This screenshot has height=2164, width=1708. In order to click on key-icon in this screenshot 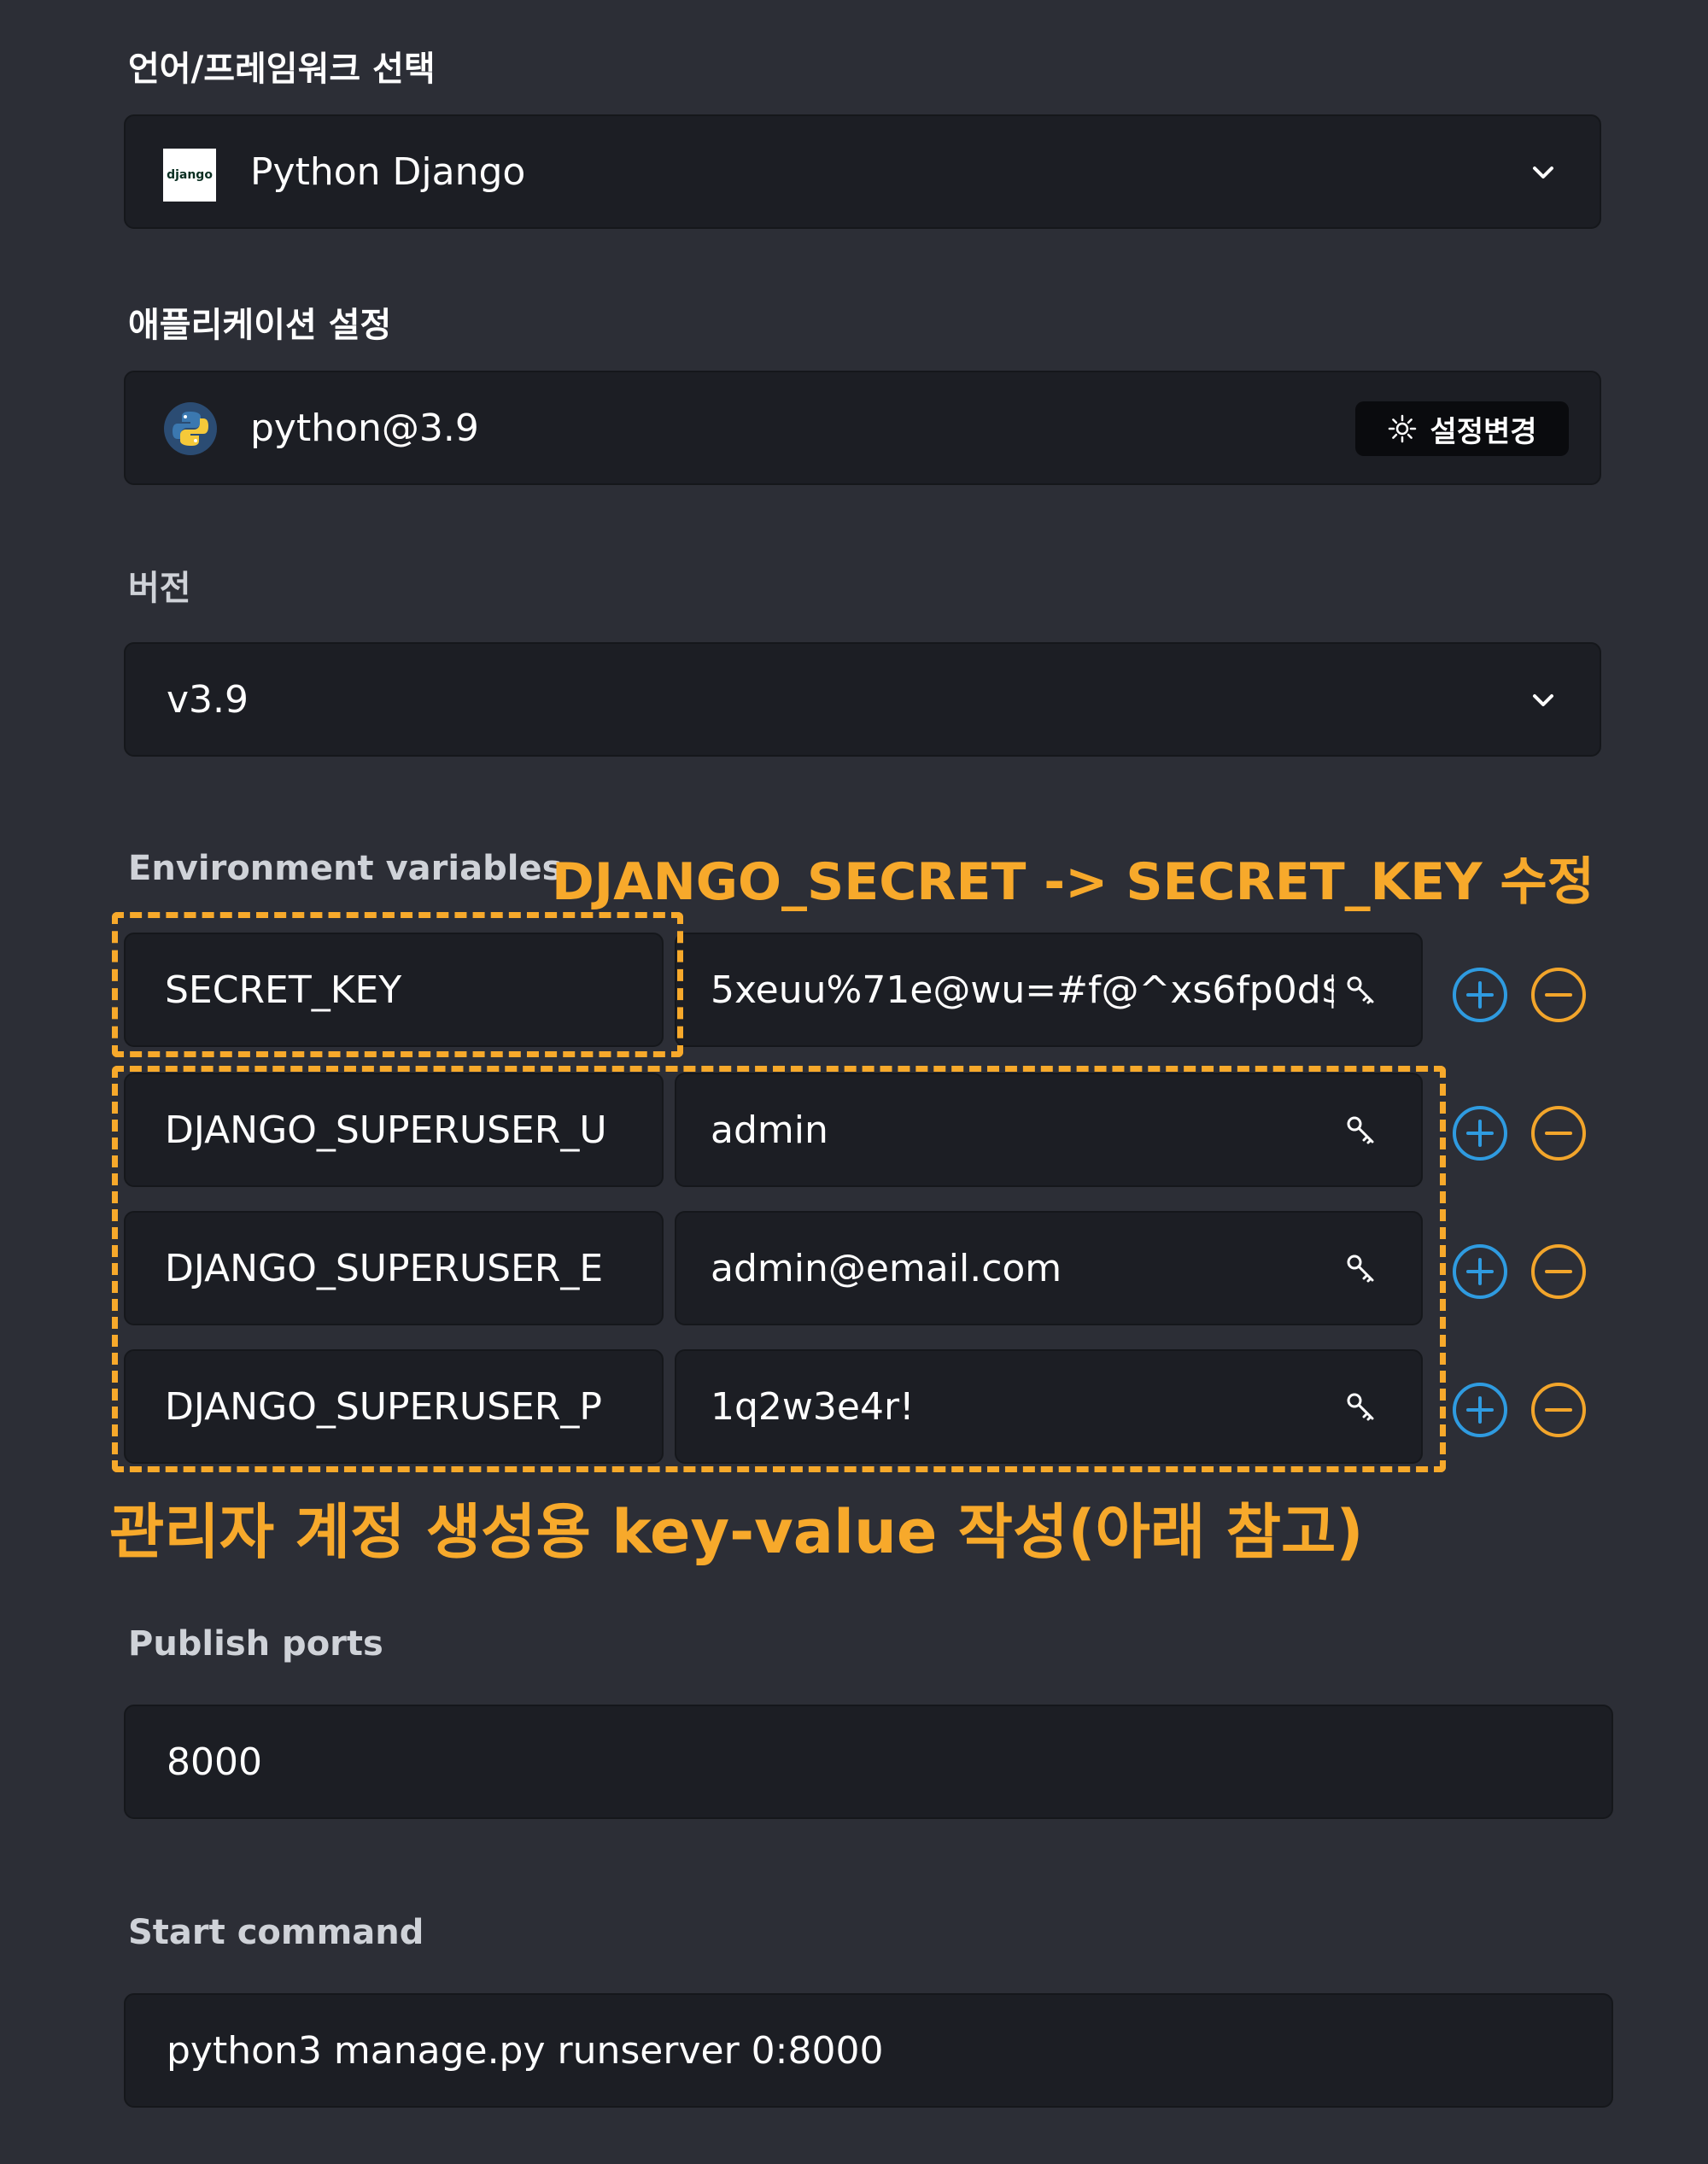, I will do `click(1361, 991)`.